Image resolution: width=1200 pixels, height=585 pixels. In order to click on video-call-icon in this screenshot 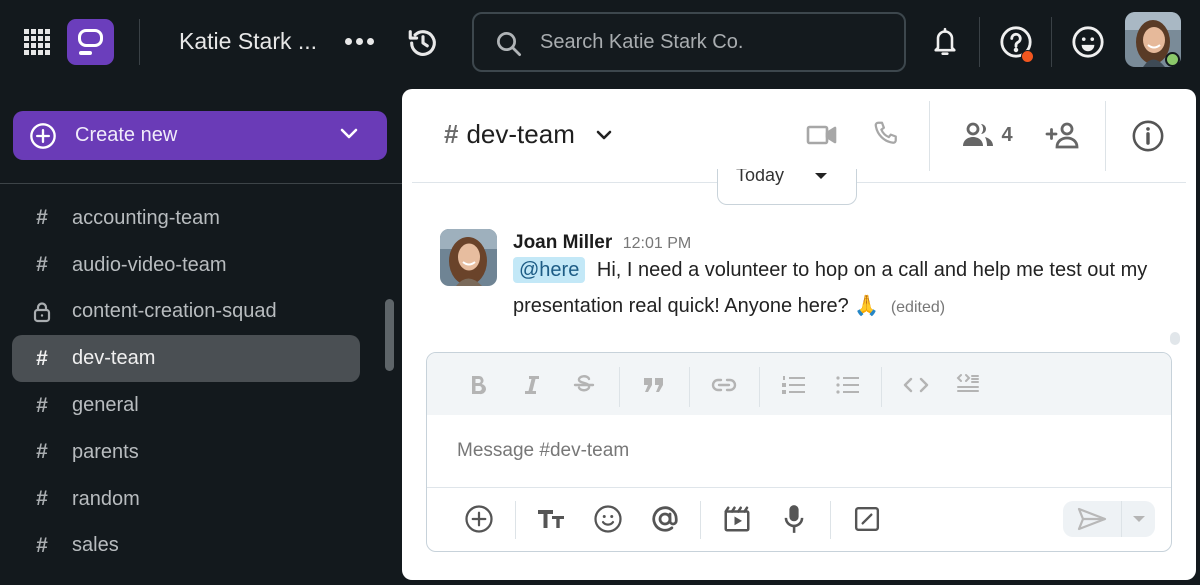, I will do `click(822, 135)`.